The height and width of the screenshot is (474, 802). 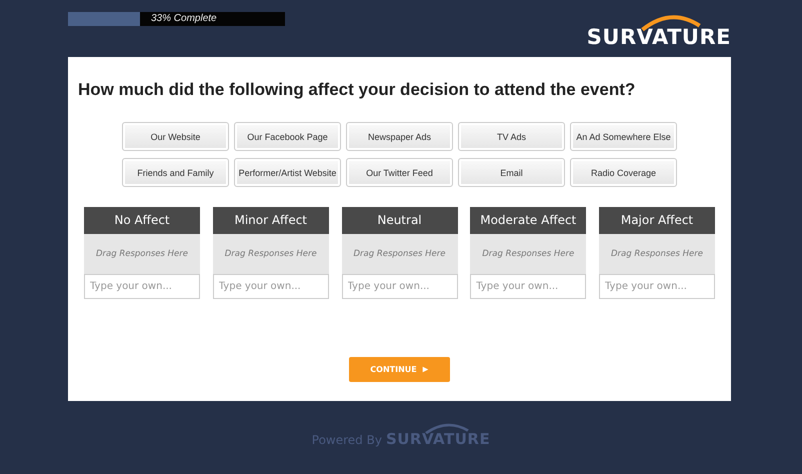 What do you see at coordinates (347, 440) in the screenshot?
I see `powered-by-label: Powered By` at bounding box center [347, 440].